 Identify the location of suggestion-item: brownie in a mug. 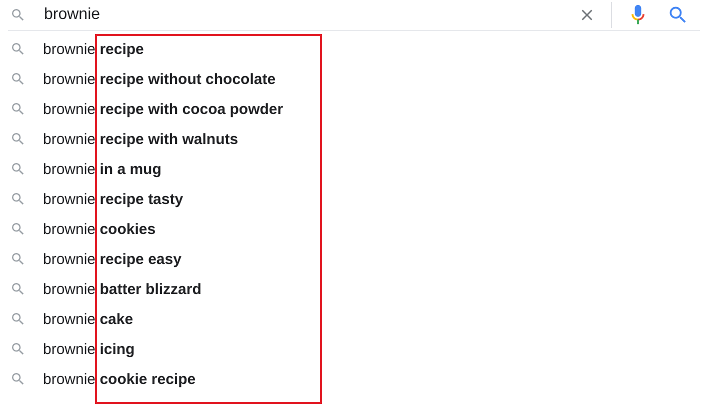
(102, 169).